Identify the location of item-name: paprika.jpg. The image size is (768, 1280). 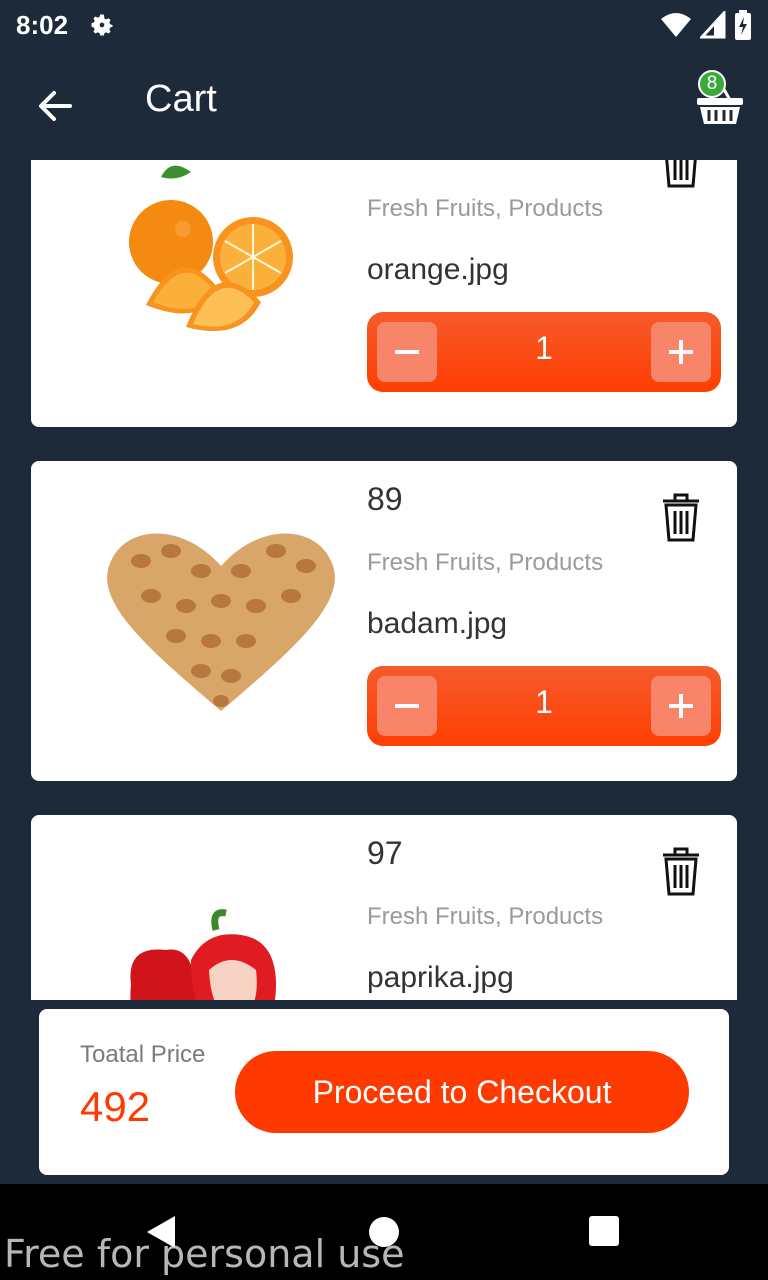
(440, 977).